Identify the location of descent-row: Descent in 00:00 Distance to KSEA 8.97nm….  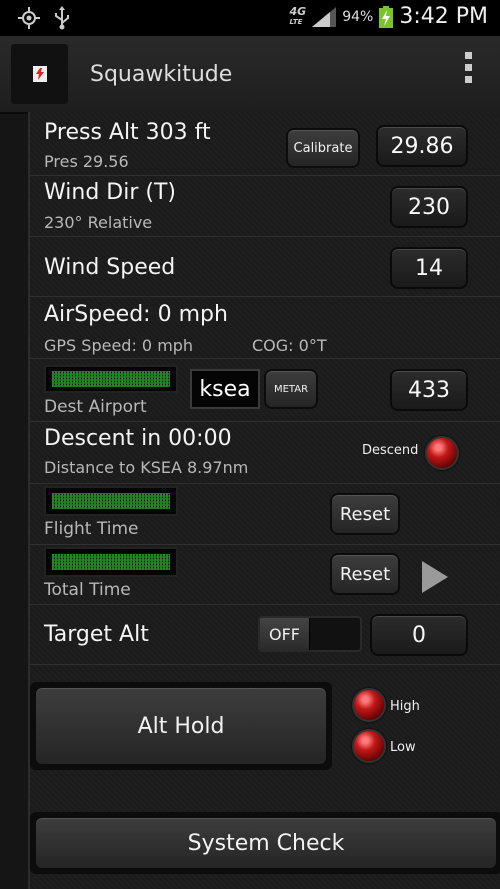
(265, 453).